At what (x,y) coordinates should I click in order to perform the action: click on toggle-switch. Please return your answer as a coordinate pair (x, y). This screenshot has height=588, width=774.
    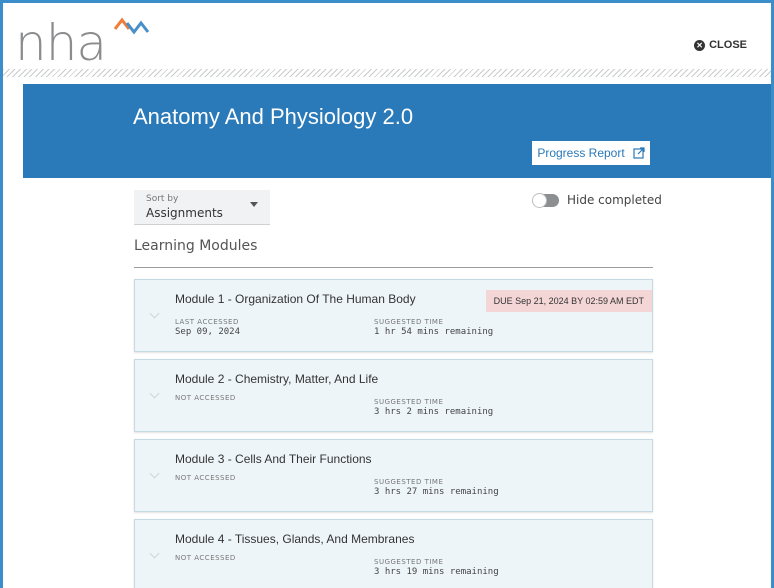
    Looking at the image, I should click on (545, 200).